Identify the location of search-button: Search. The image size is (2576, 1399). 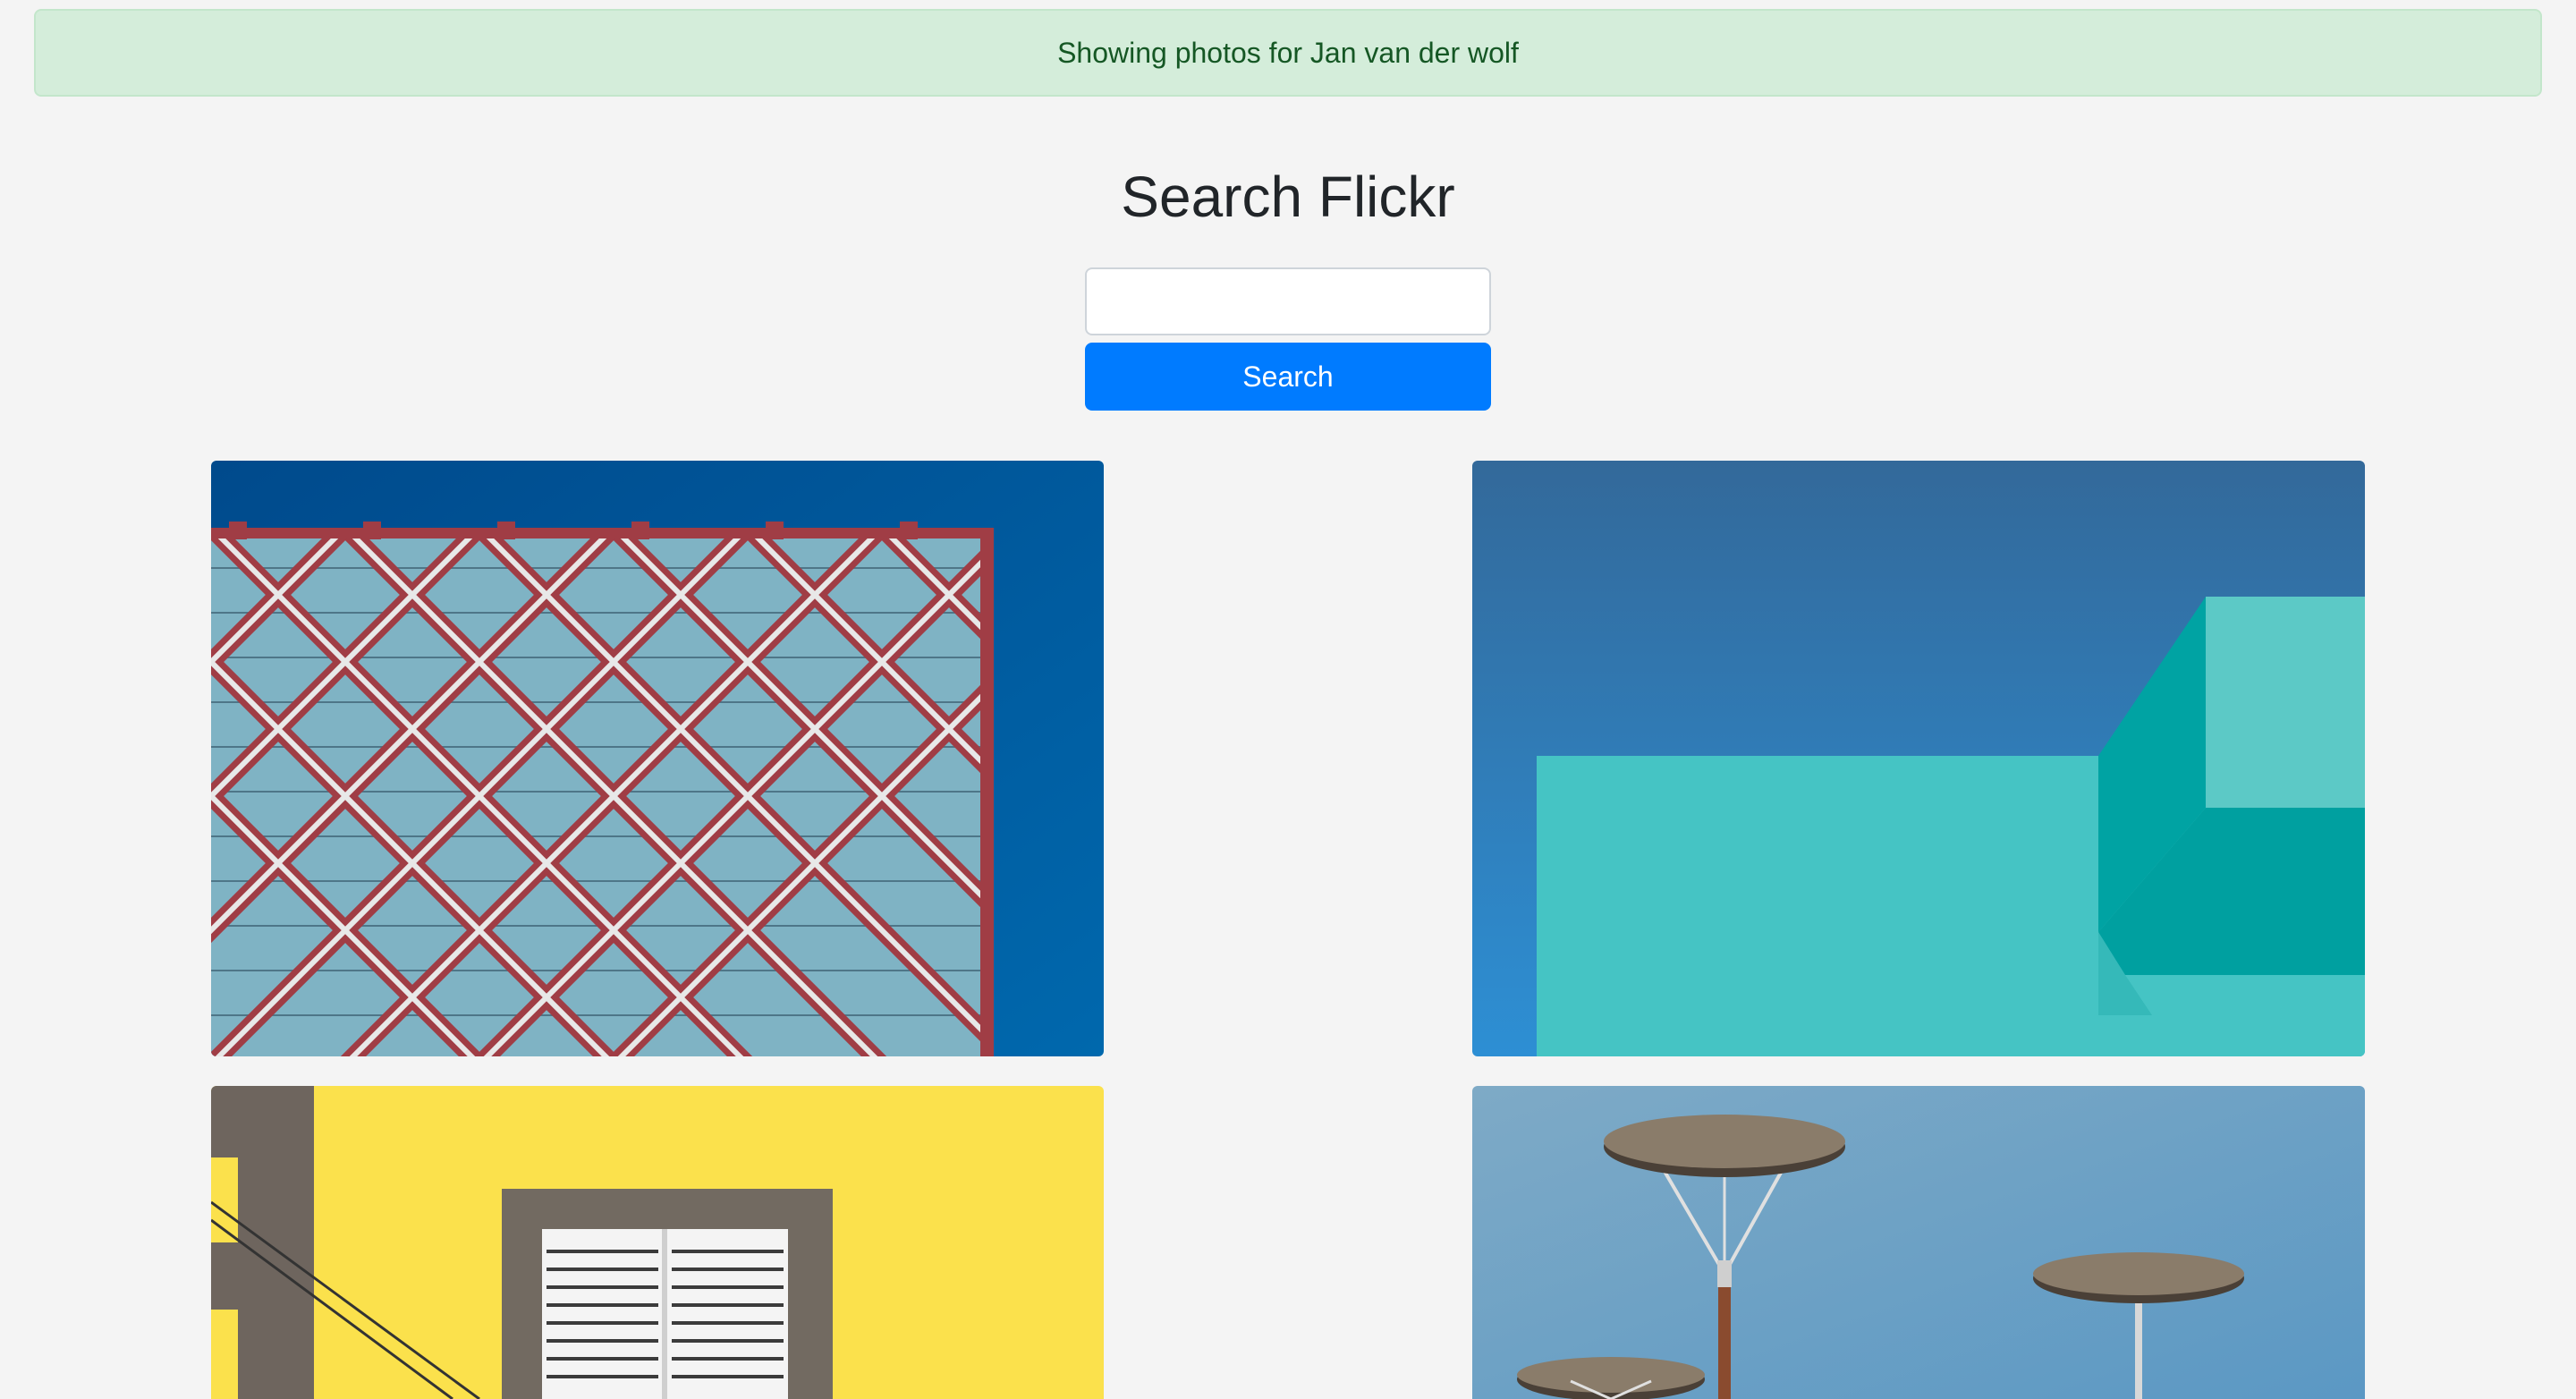
(1288, 377).